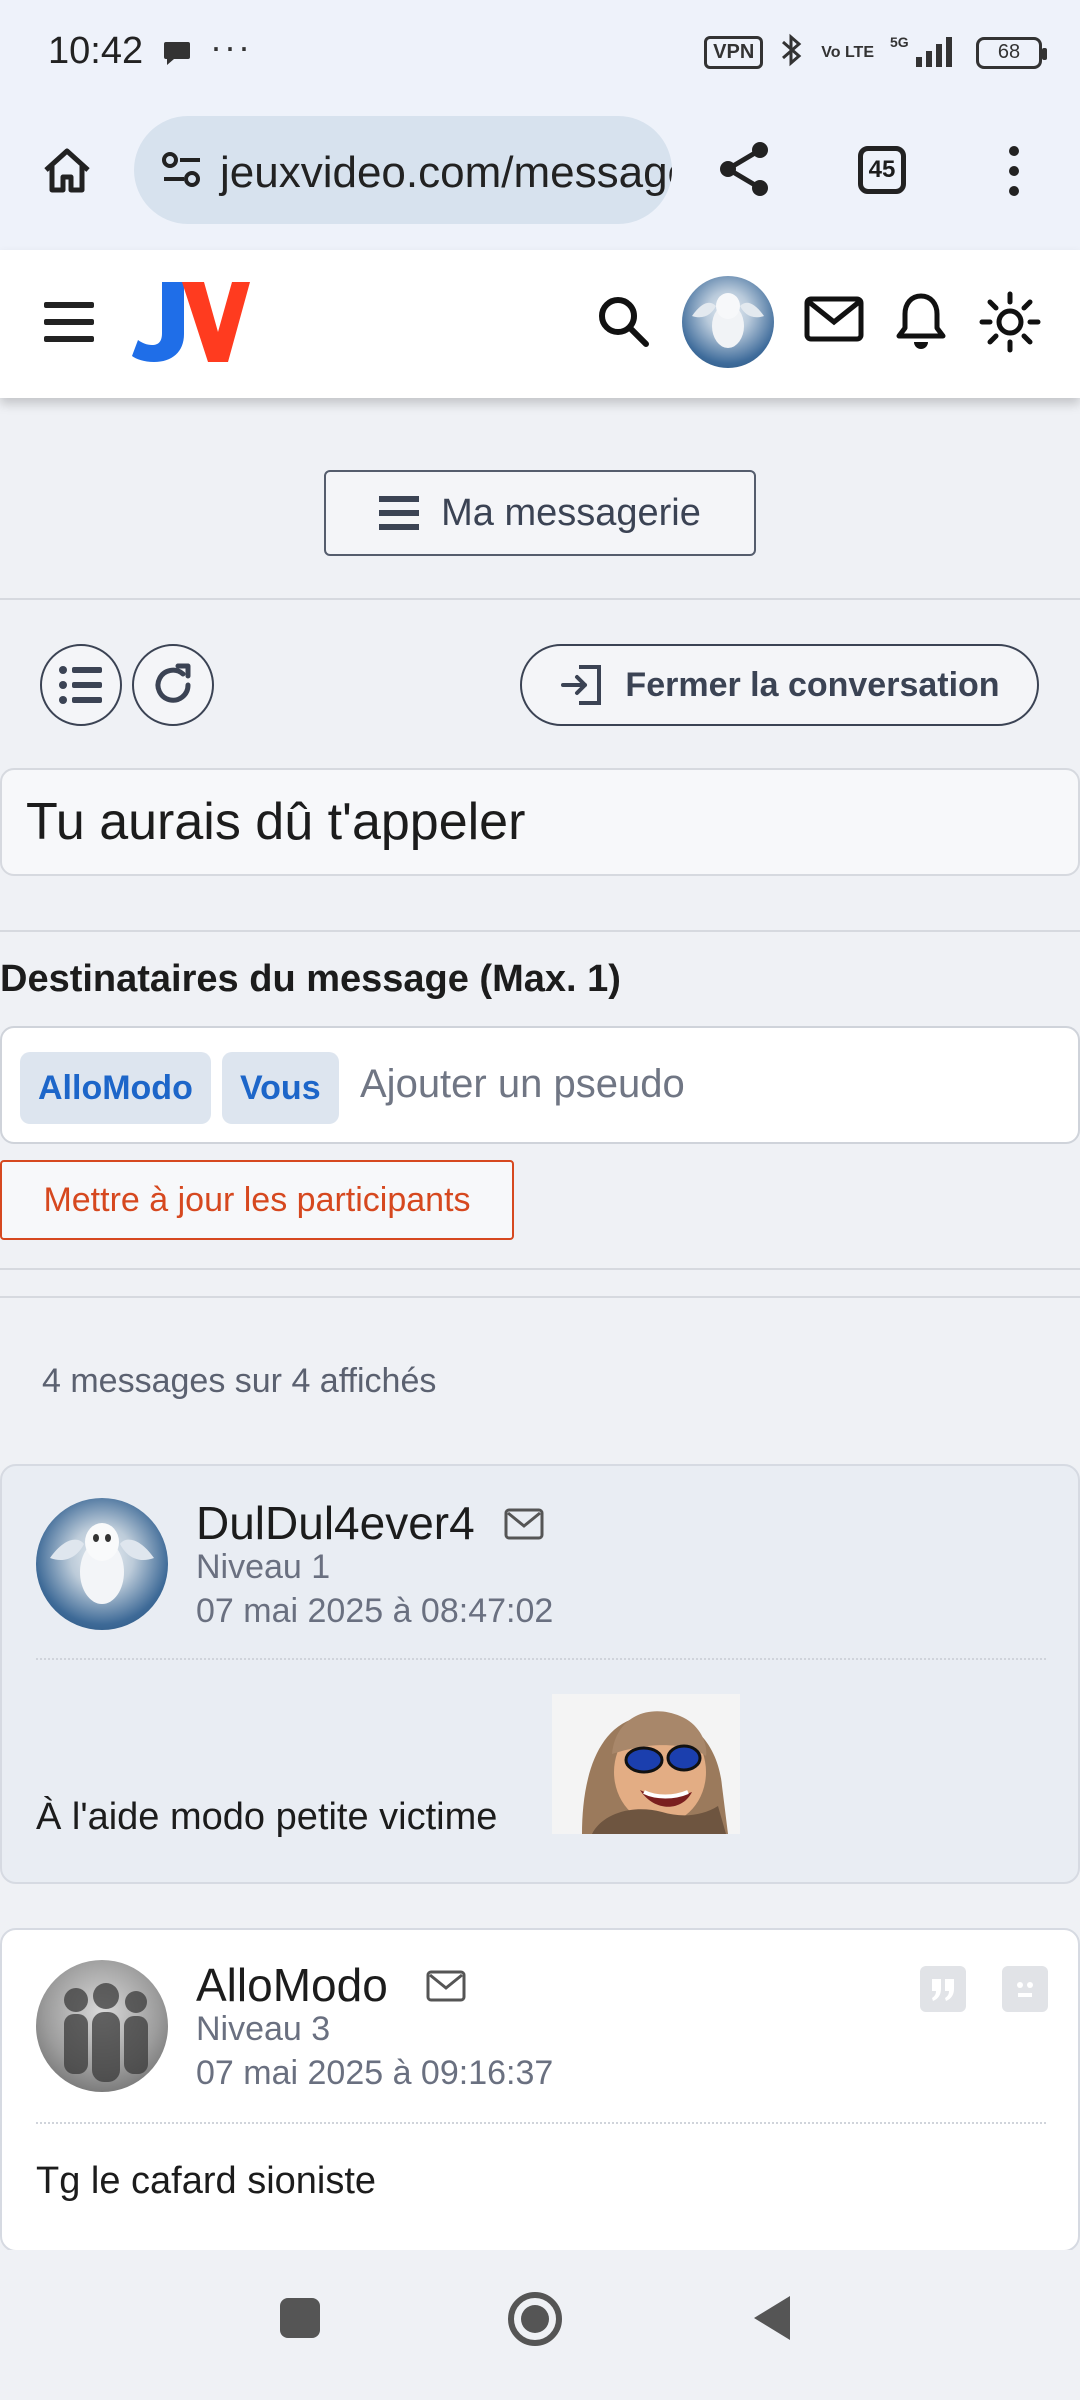 This screenshot has height=2400, width=1080. Describe the element at coordinates (812, 684) in the screenshot. I see `close-conversation-label: Fermer la conversation` at that location.